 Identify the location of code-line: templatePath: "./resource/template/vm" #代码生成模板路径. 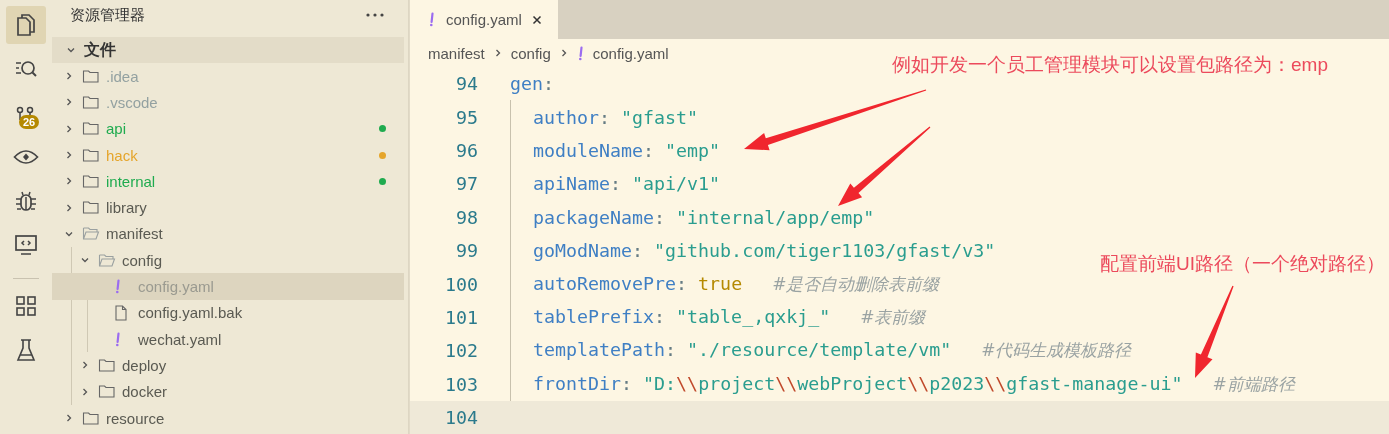
(832, 350).